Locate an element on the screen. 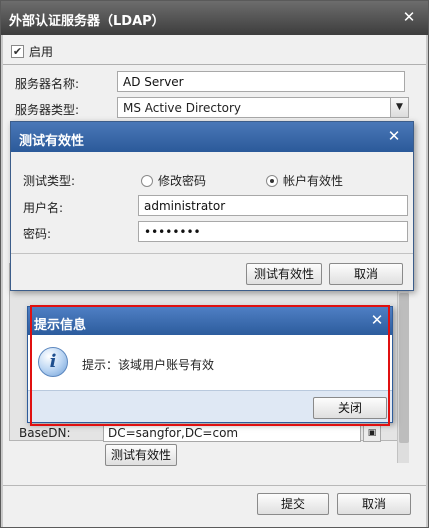 Image resolution: width=429 pixels, height=528 pixels. info-icon: i is located at coordinates (53, 362).